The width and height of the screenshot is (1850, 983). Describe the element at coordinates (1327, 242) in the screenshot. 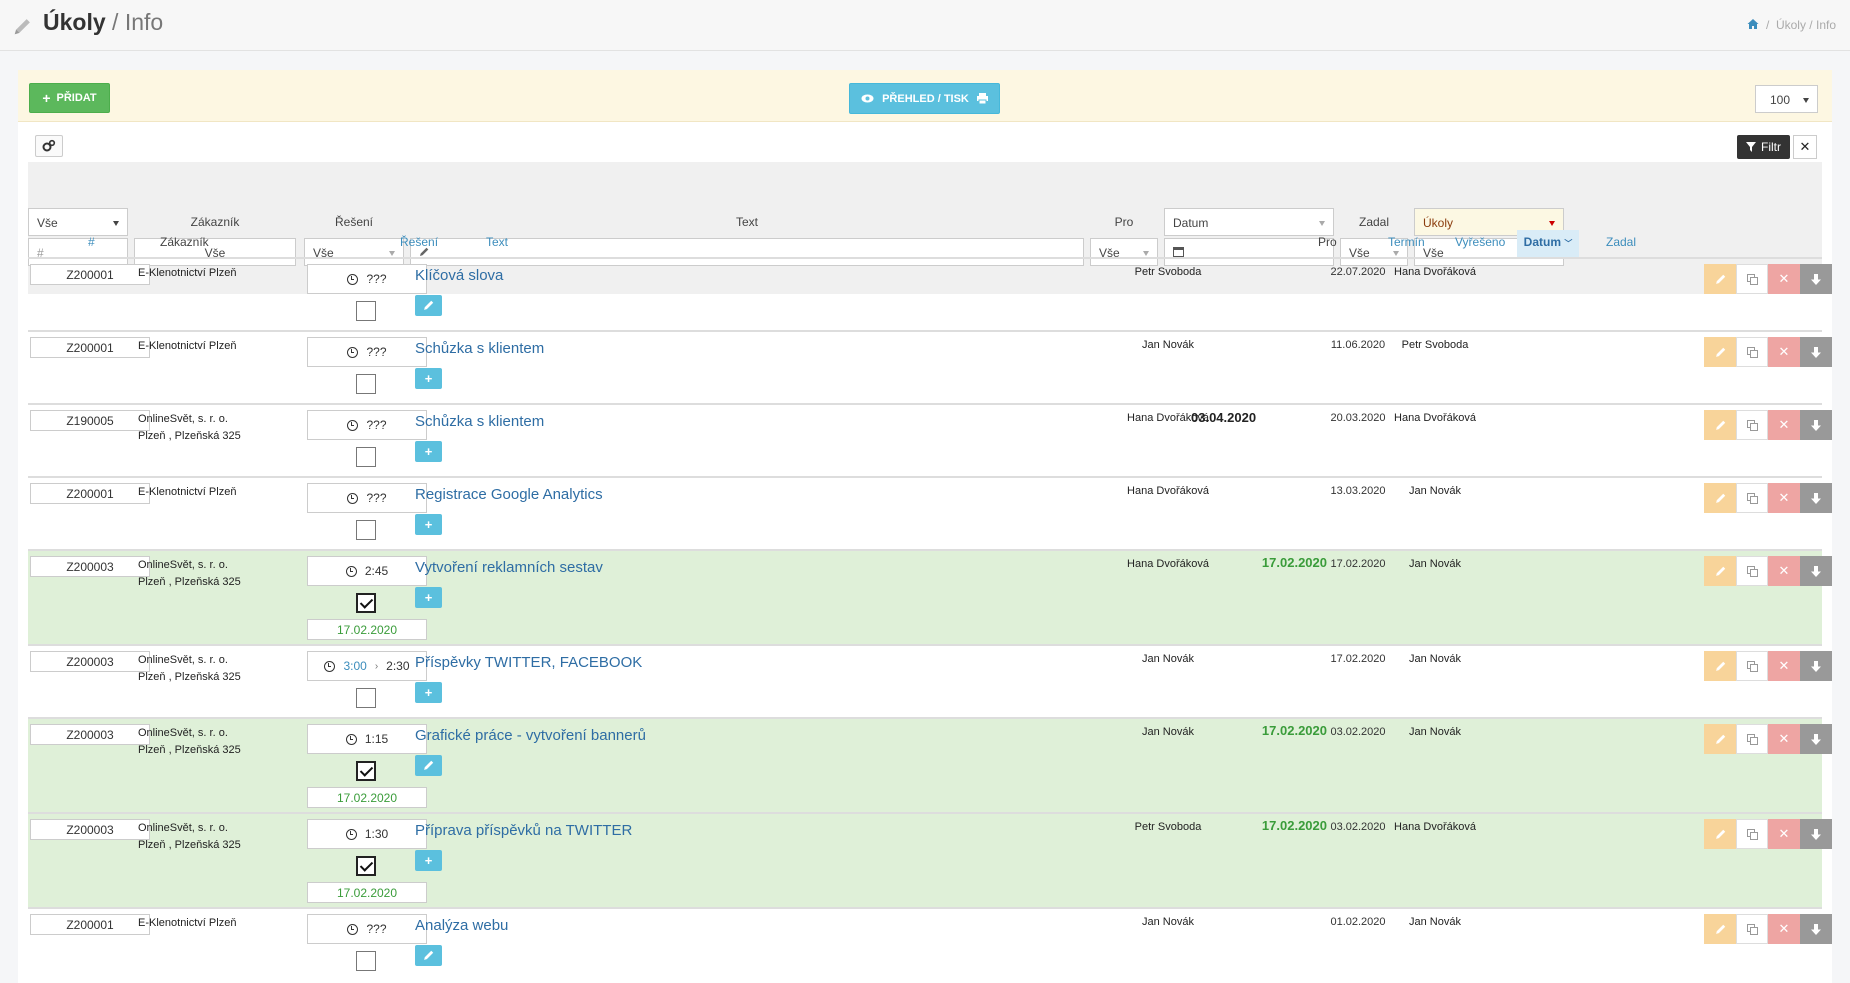

I see `col-header-pro: Pro` at that location.